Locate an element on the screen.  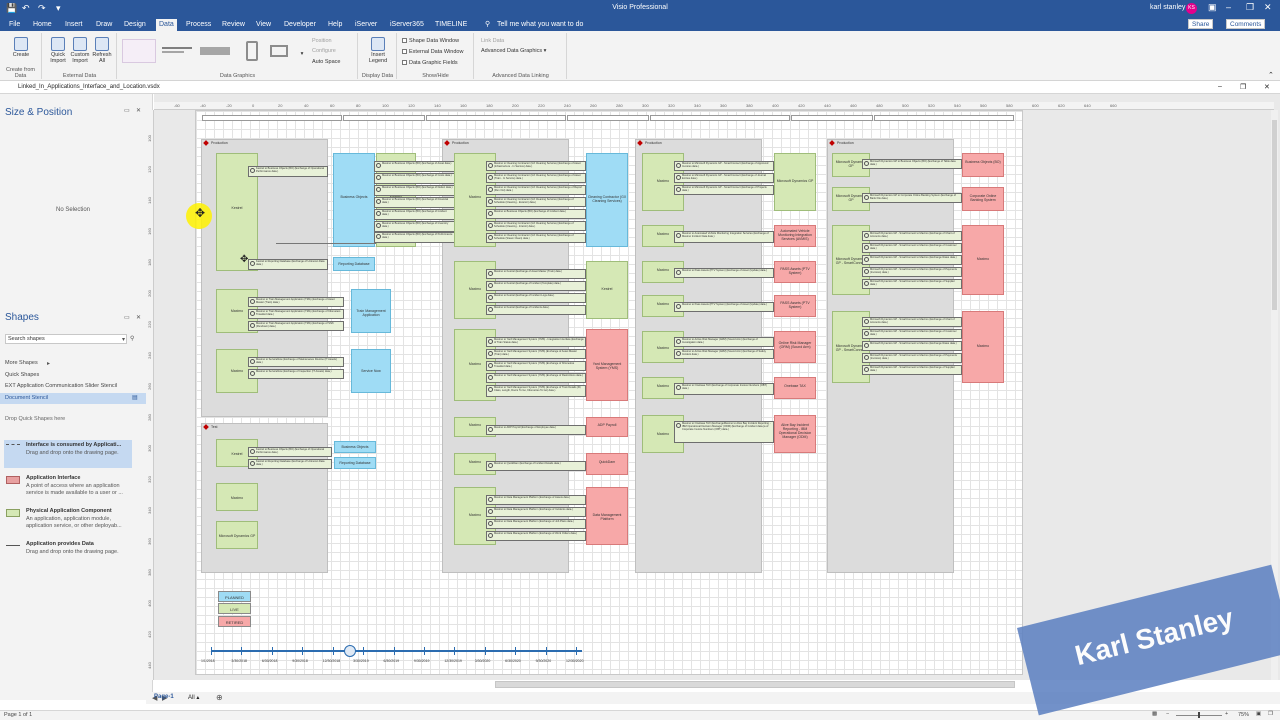
legend-live: LIVE is located at coordinates (234, 608).